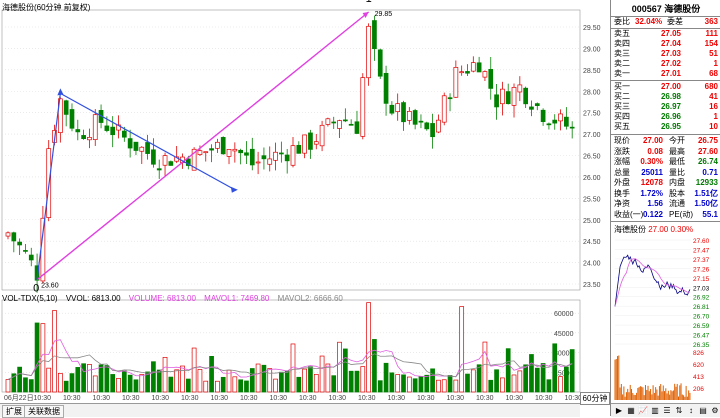 The image size is (720, 418). What do you see at coordinates (619, 410) in the screenshot?
I see `arrow-icon: ▶` at bounding box center [619, 410].